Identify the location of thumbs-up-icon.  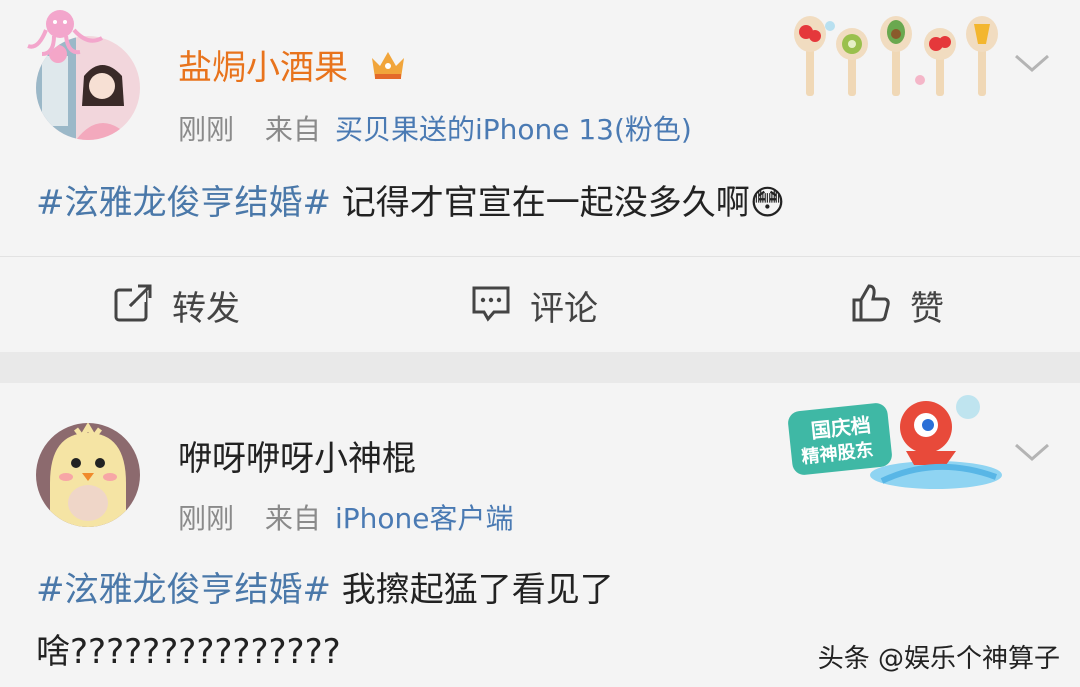
(871, 305).